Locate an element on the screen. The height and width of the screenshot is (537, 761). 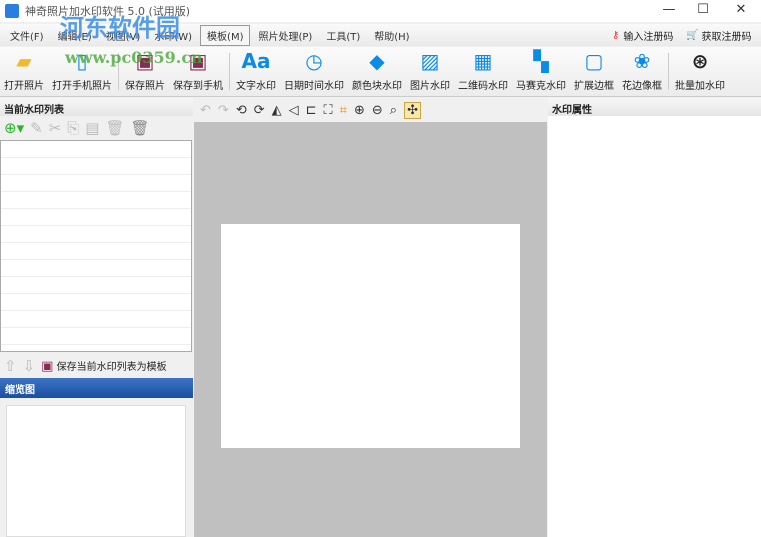
redo-icon: ↷ is located at coordinates (223, 110).